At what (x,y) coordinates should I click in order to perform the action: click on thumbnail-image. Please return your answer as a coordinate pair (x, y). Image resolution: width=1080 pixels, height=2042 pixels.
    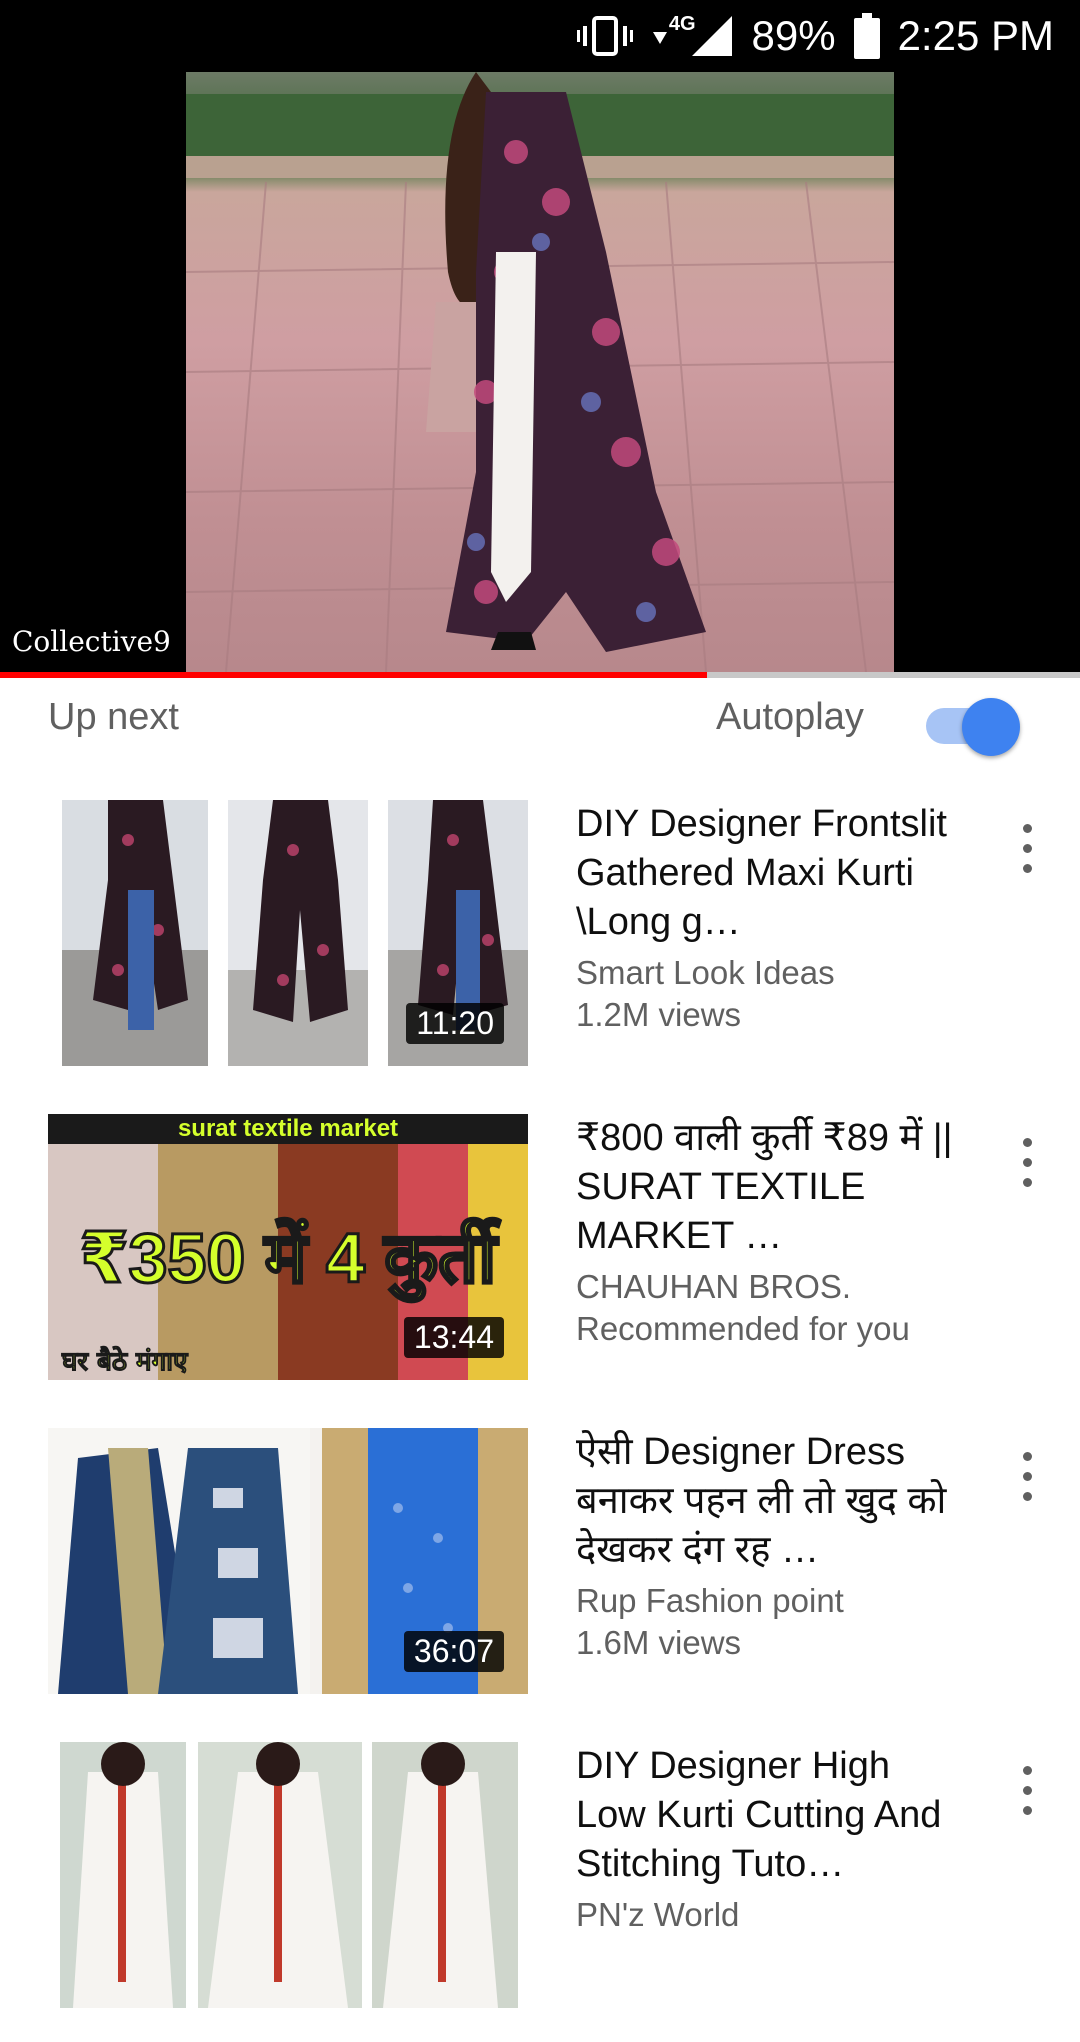
    Looking at the image, I should click on (288, 1875).